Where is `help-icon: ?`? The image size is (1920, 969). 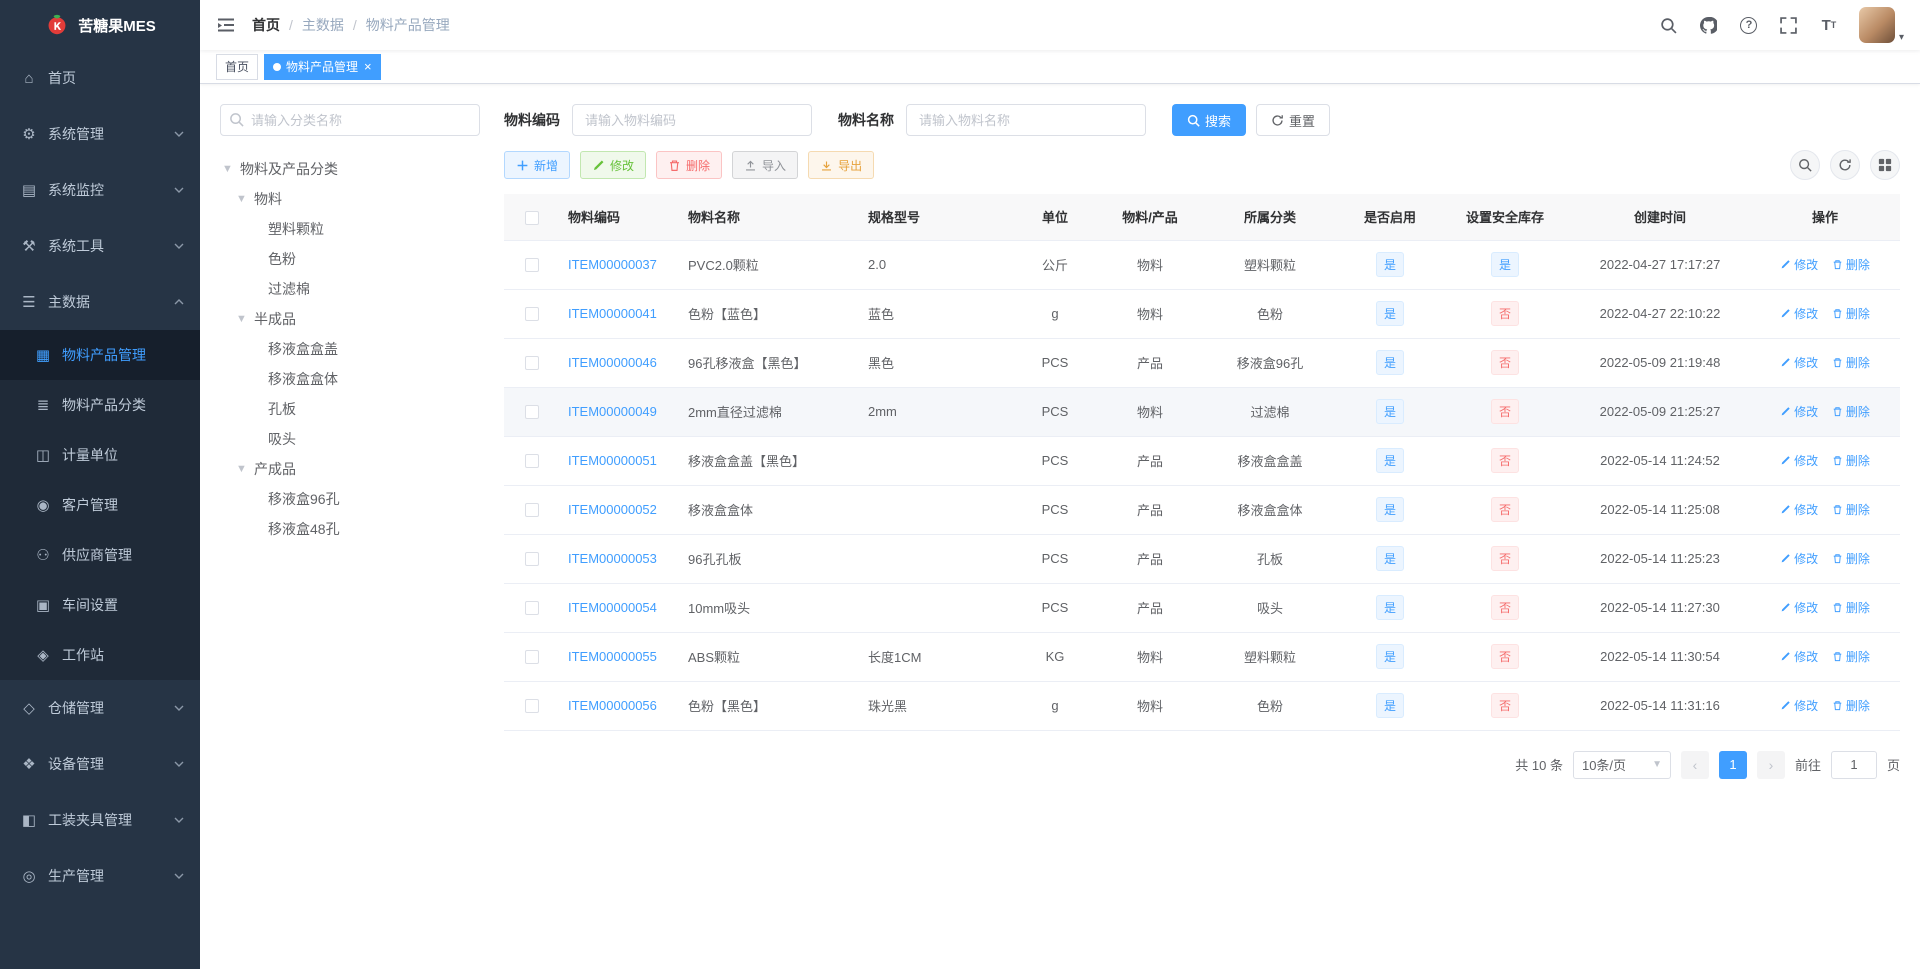 help-icon: ? is located at coordinates (1749, 25).